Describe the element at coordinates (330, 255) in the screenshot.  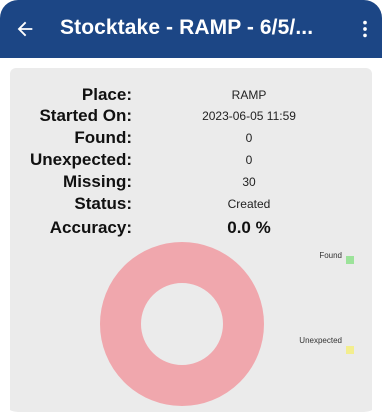
I see `legend-label-0: Found` at that location.